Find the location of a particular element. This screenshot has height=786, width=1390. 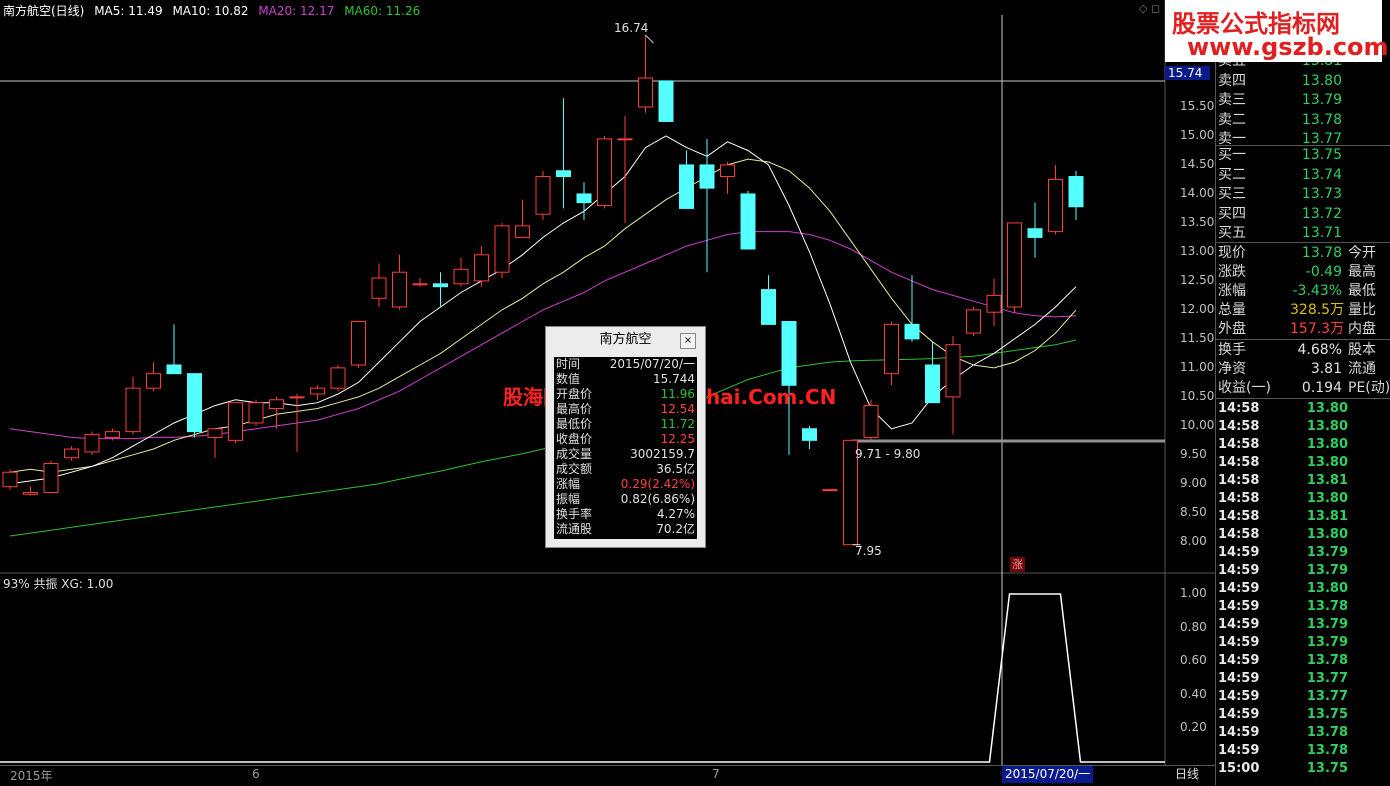

info-popup-close-button: × is located at coordinates (688, 341).